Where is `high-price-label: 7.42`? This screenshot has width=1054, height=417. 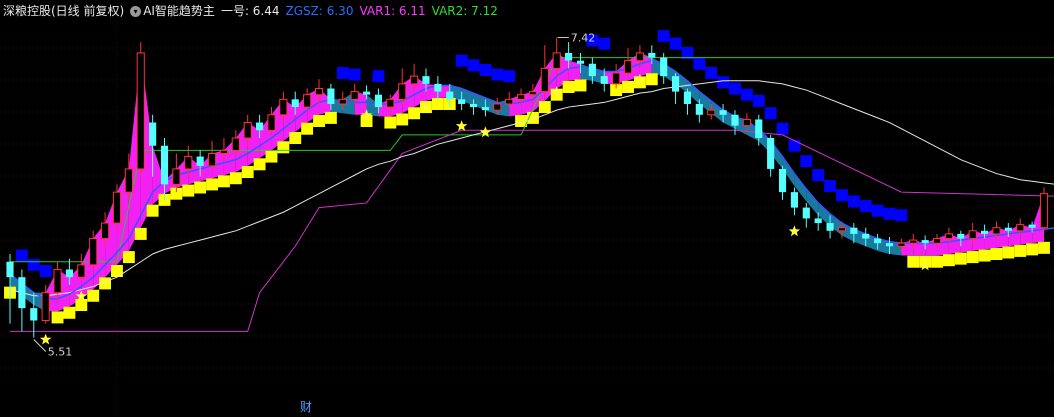
high-price-label: 7.42 is located at coordinates (583, 37).